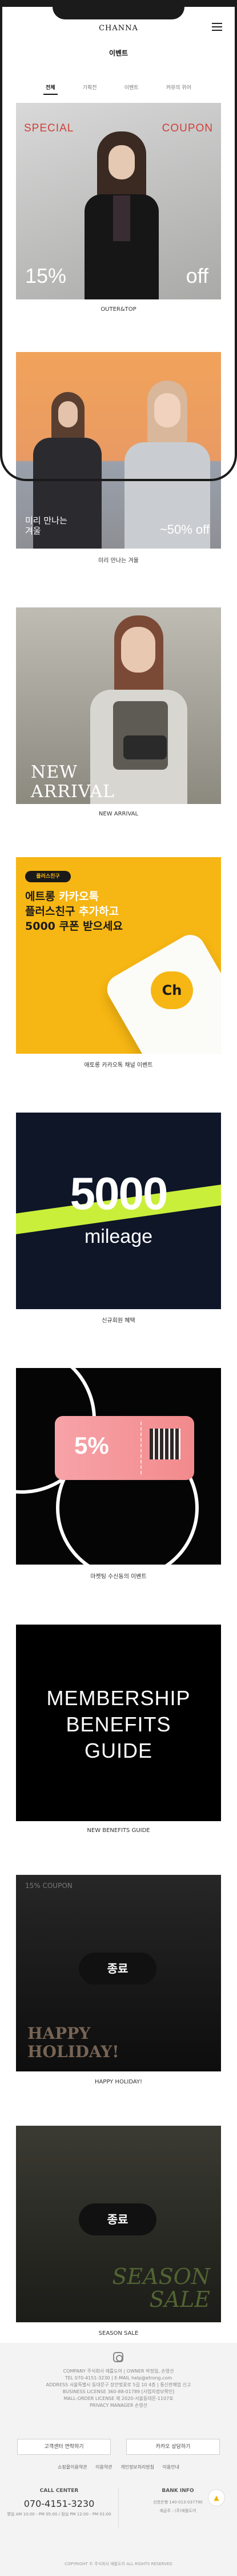 This screenshot has height=2576, width=237. What do you see at coordinates (118, 1575) in the screenshot?
I see `event-caption: 마켓팅 수신동의 이벤트` at bounding box center [118, 1575].